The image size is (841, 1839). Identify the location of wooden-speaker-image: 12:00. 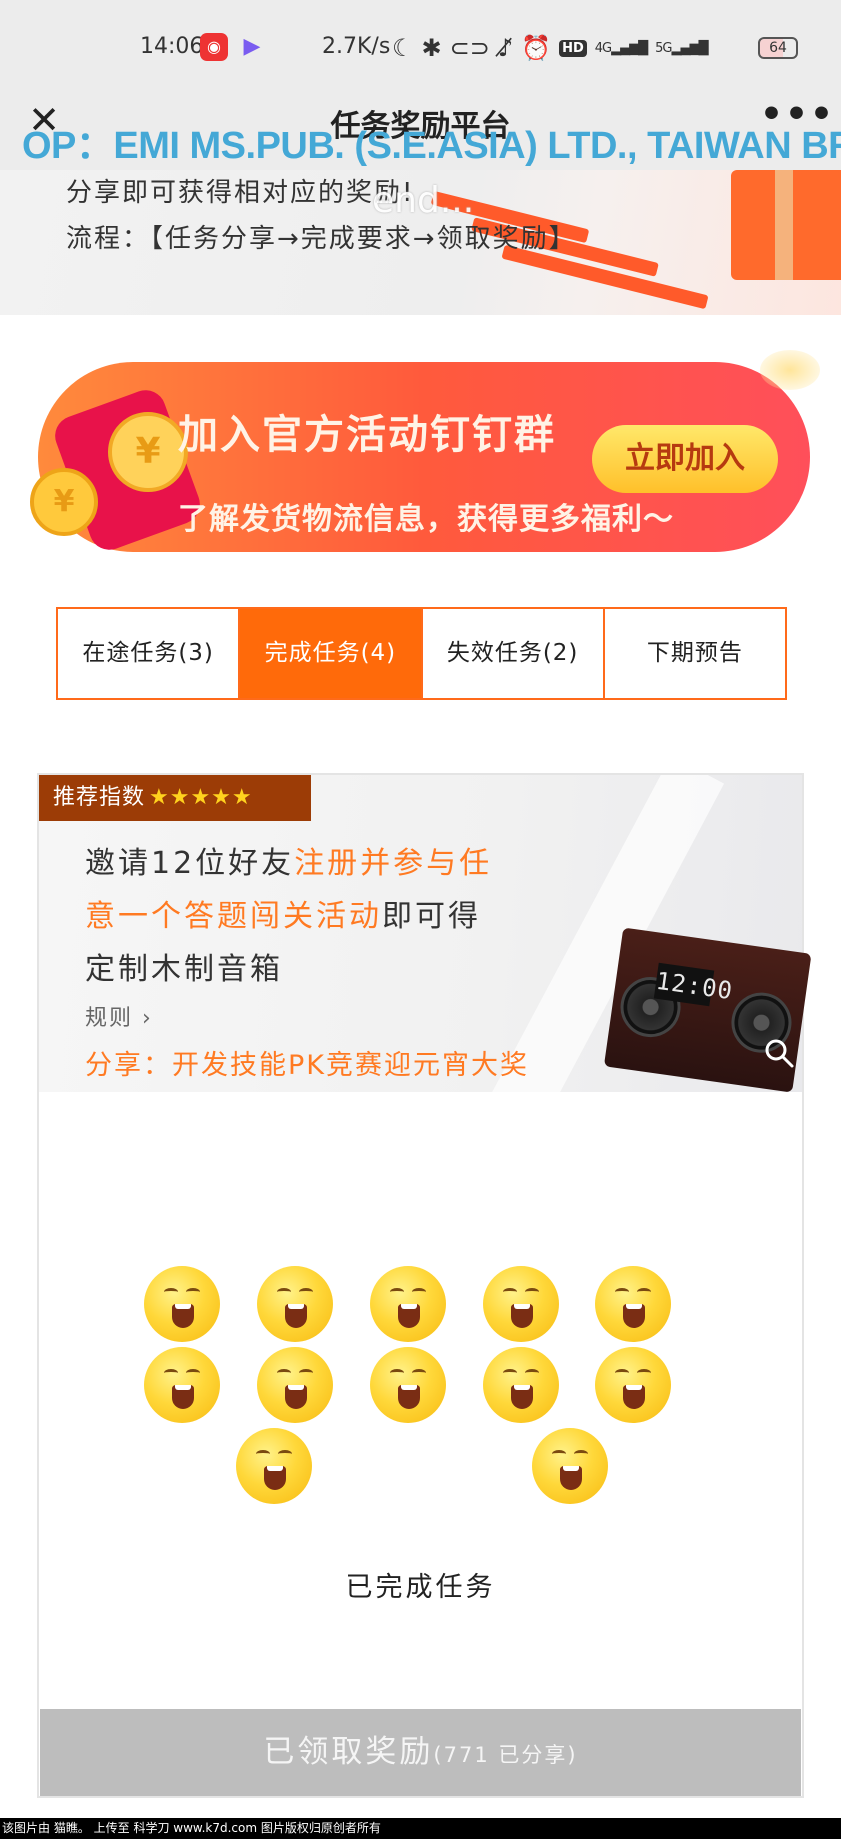
(707, 1015).